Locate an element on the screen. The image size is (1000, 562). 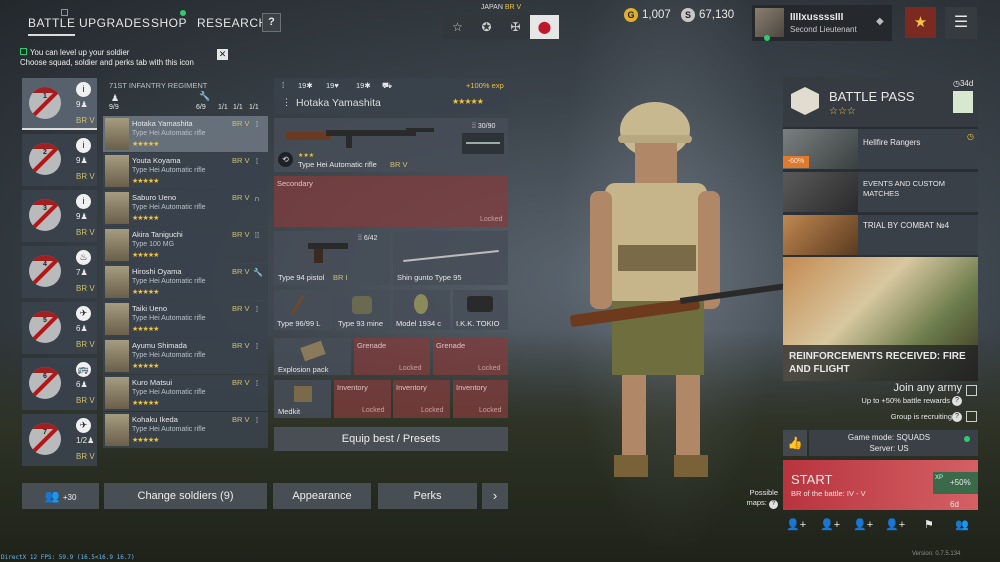
flag-icon: ⚑ is located at coordinates (929, 524).